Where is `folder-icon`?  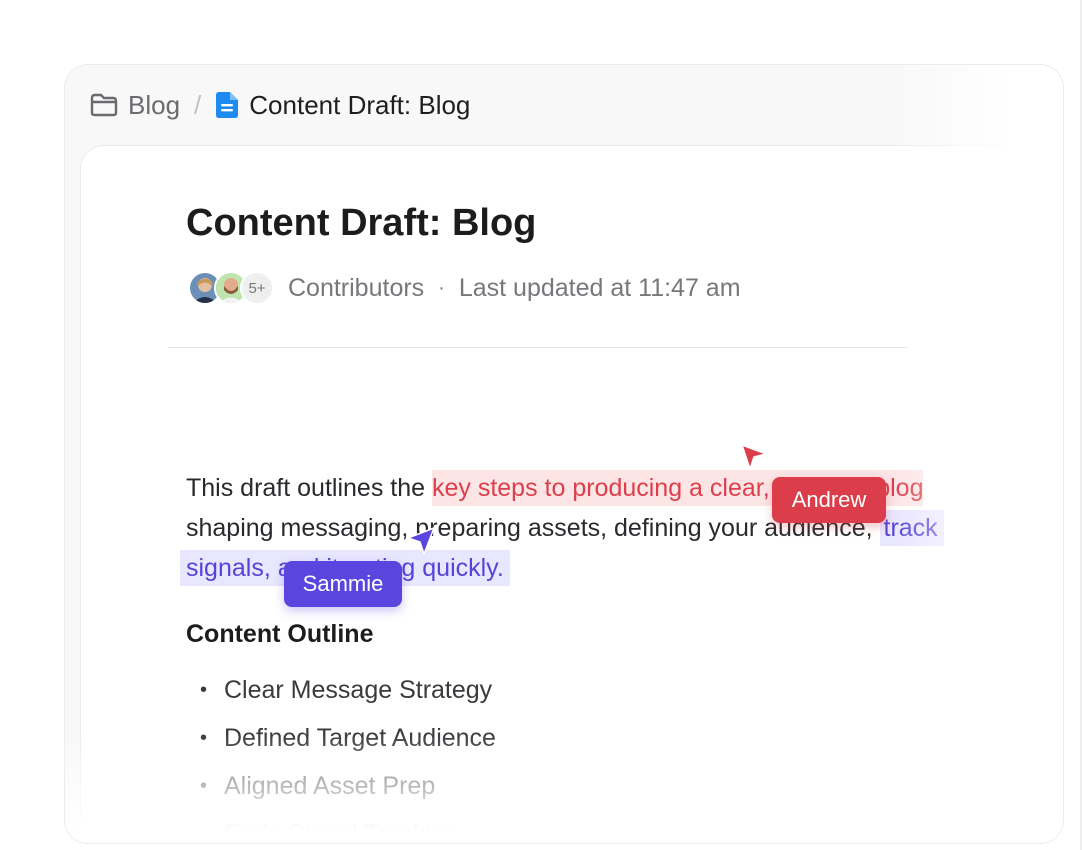
folder-icon is located at coordinates (104, 105).